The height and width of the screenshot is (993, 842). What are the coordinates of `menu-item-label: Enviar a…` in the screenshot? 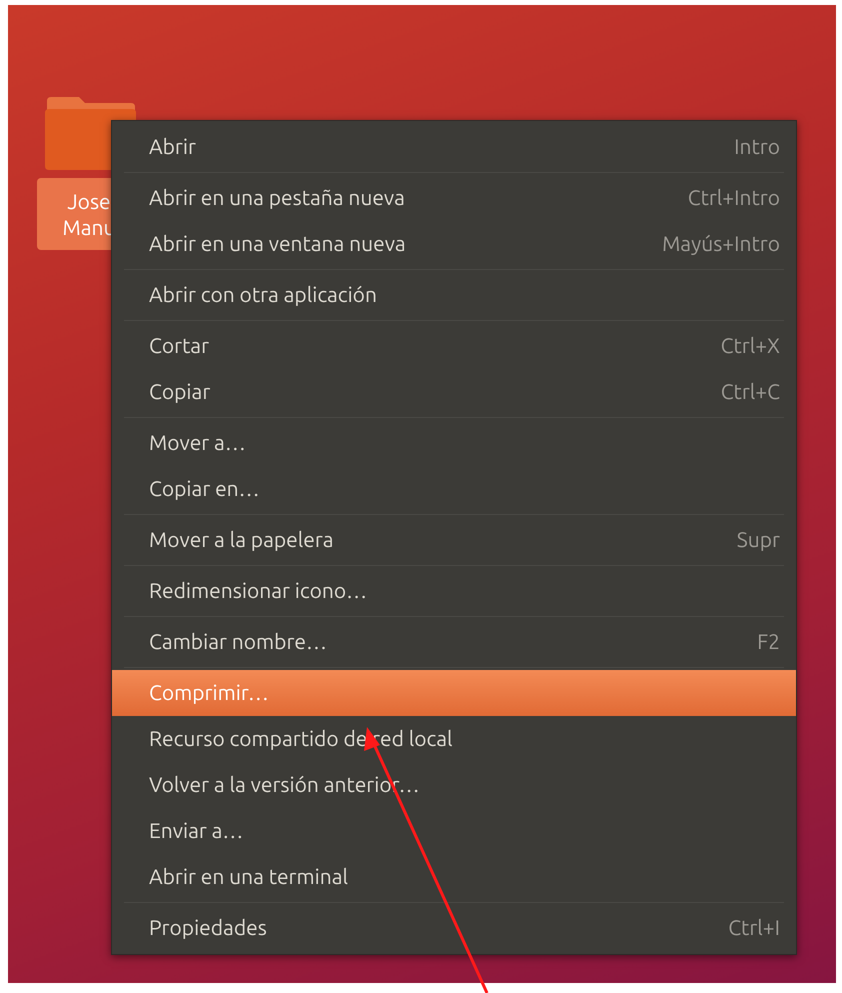 It's located at (196, 830).